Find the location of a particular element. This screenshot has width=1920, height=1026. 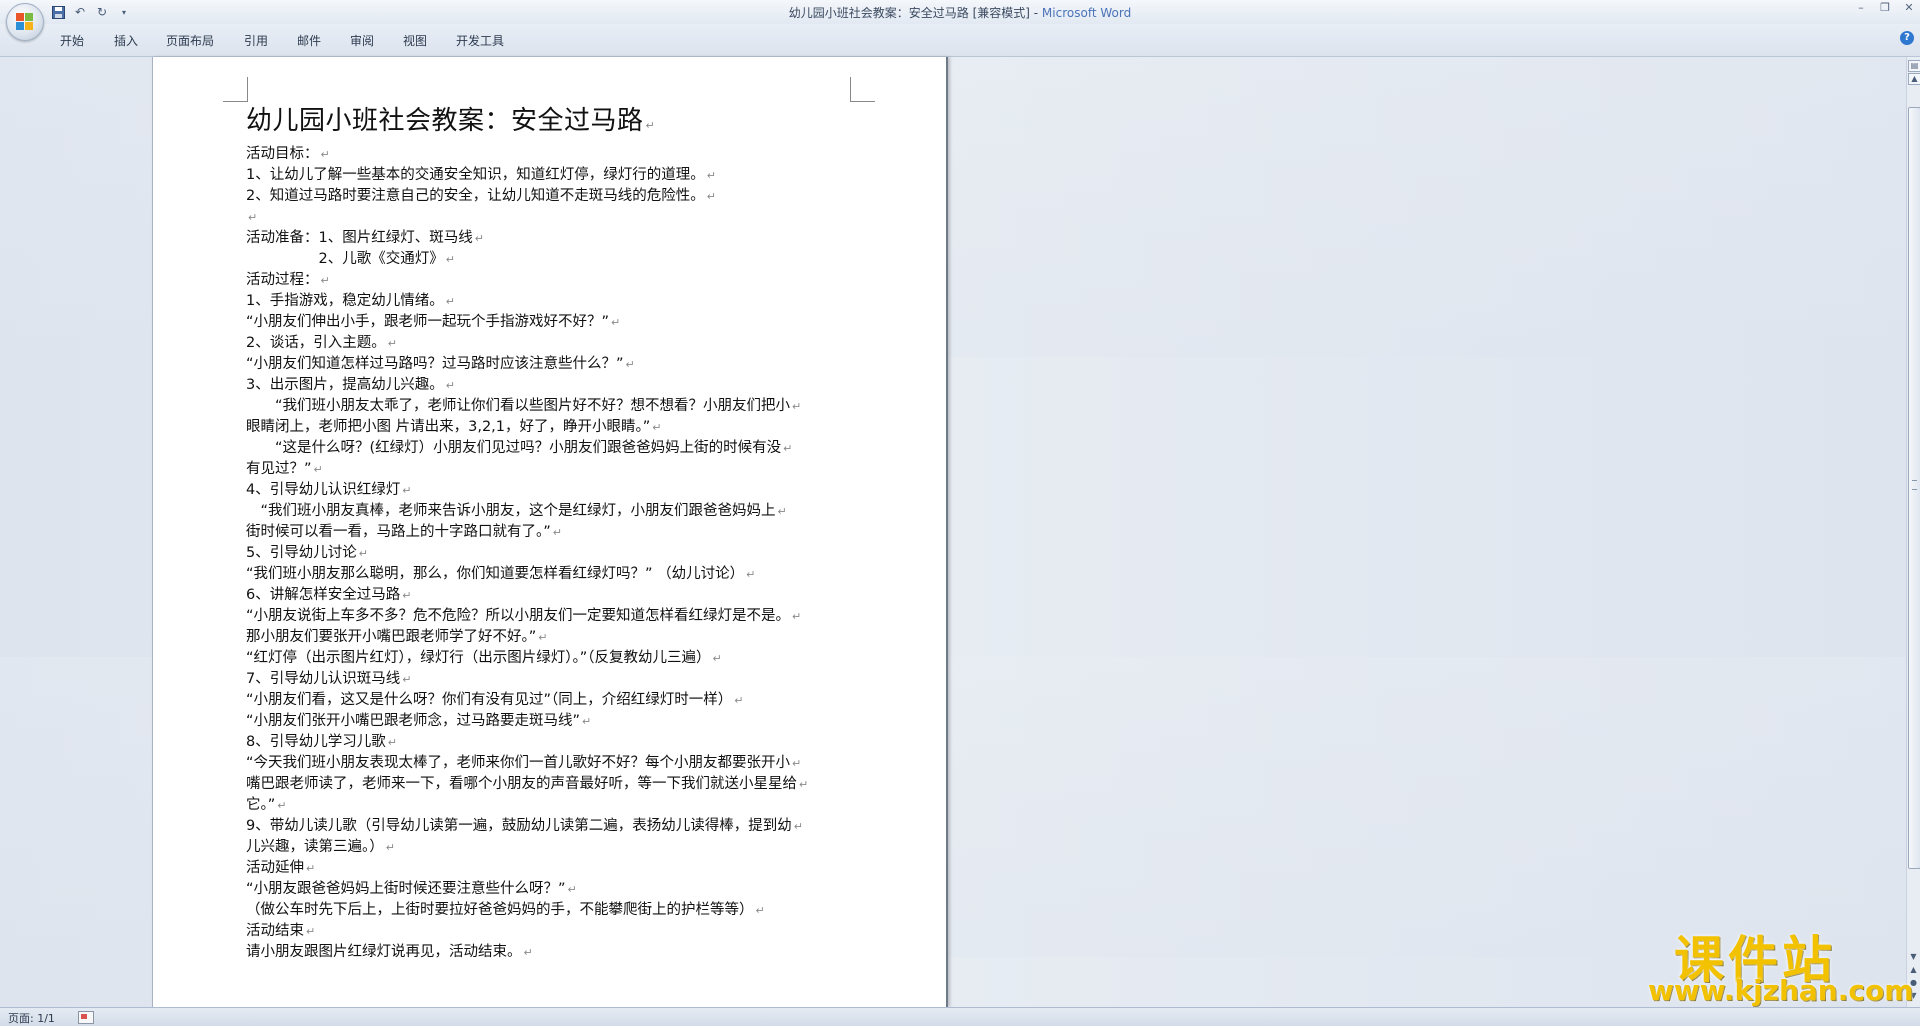

tab-developer: 开发工具 is located at coordinates (480, 40).